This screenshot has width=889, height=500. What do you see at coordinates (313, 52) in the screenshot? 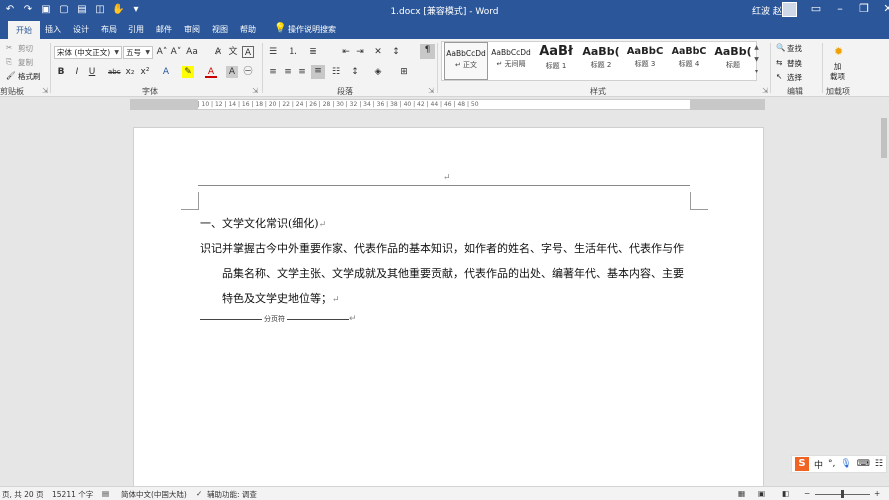
I see `multilevel-list-icon: ≣` at bounding box center [313, 52].